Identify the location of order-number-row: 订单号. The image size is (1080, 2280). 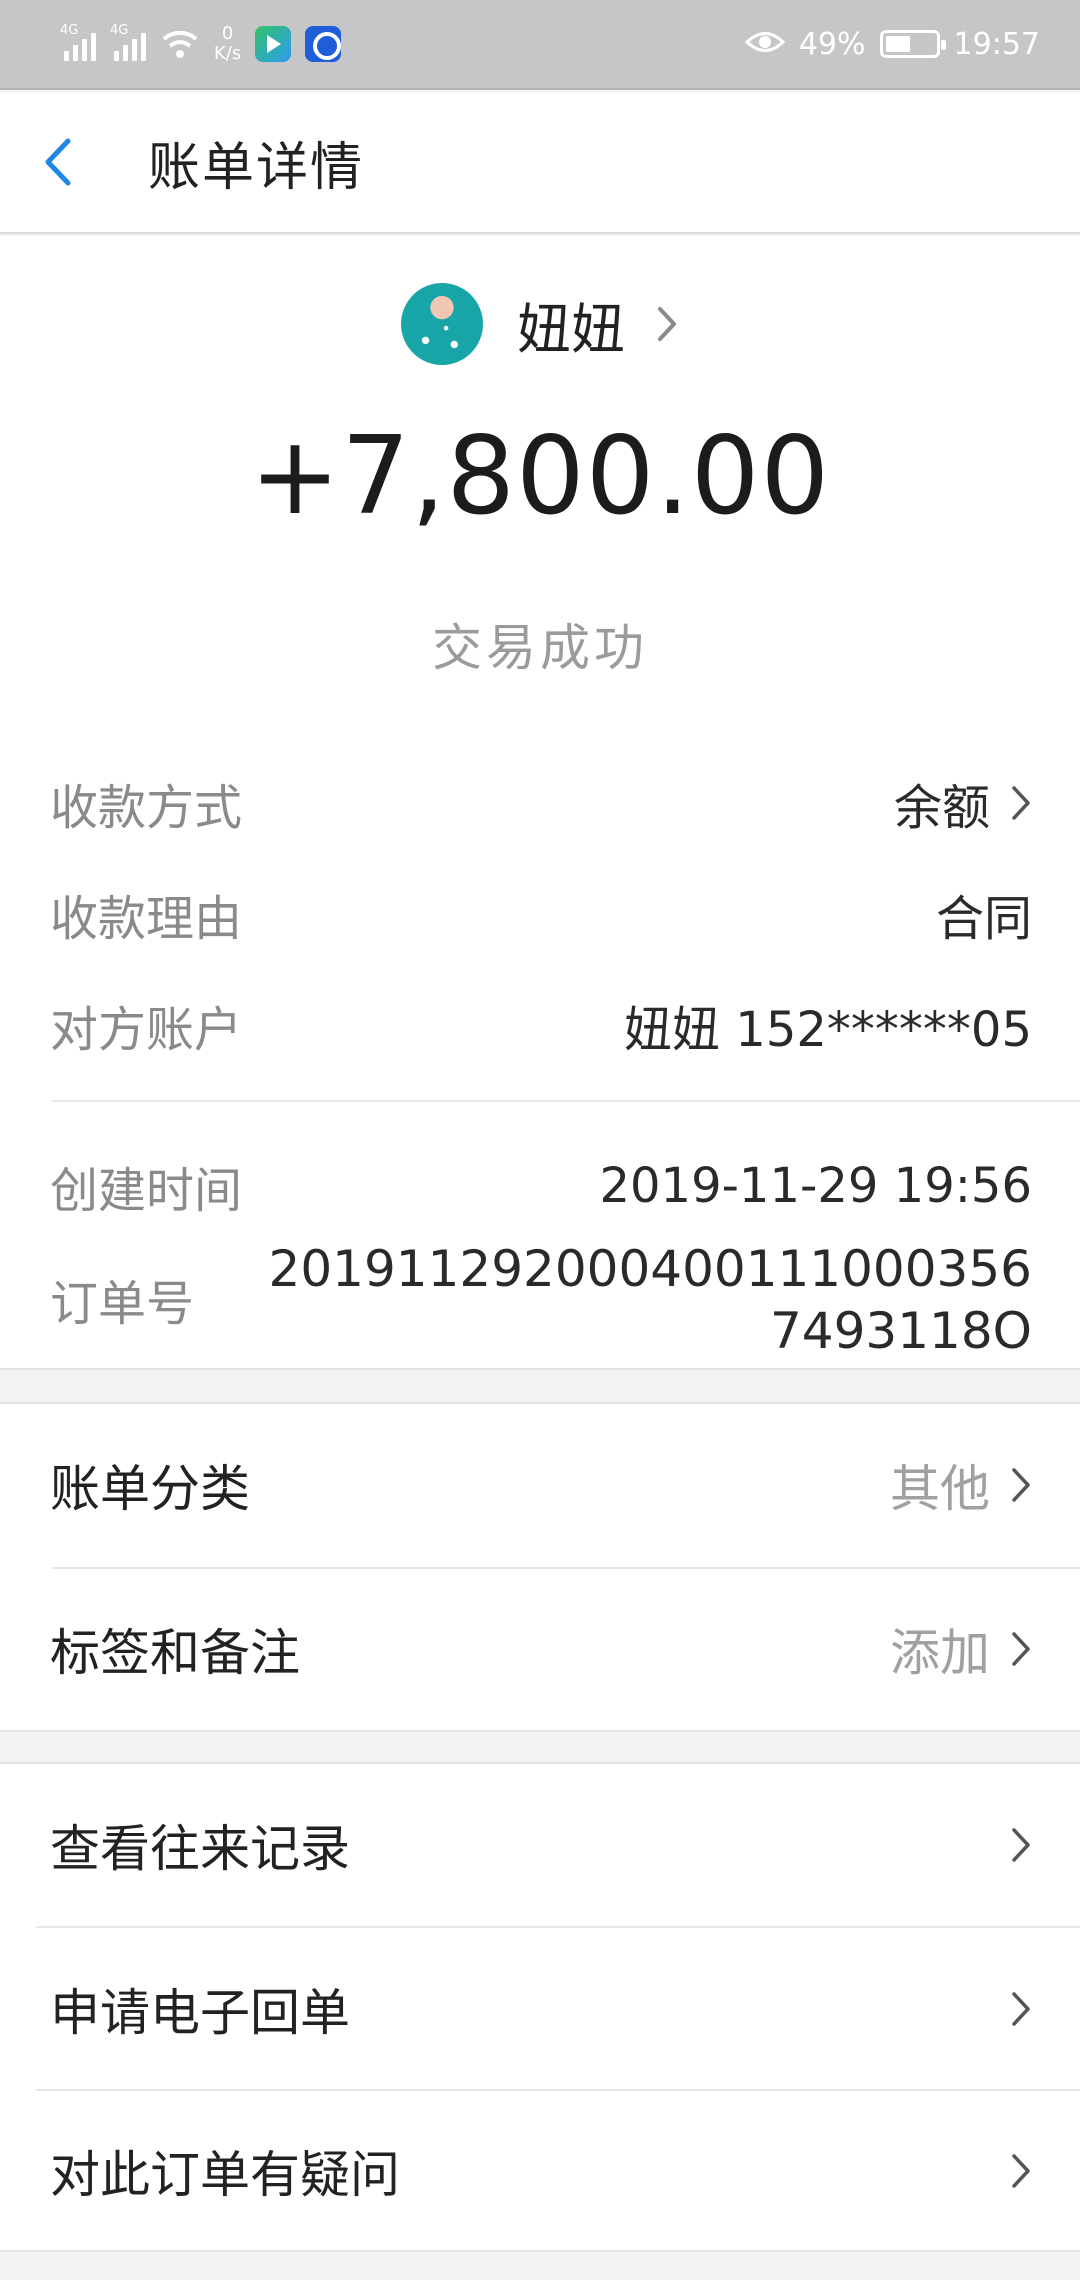
(122, 1299).